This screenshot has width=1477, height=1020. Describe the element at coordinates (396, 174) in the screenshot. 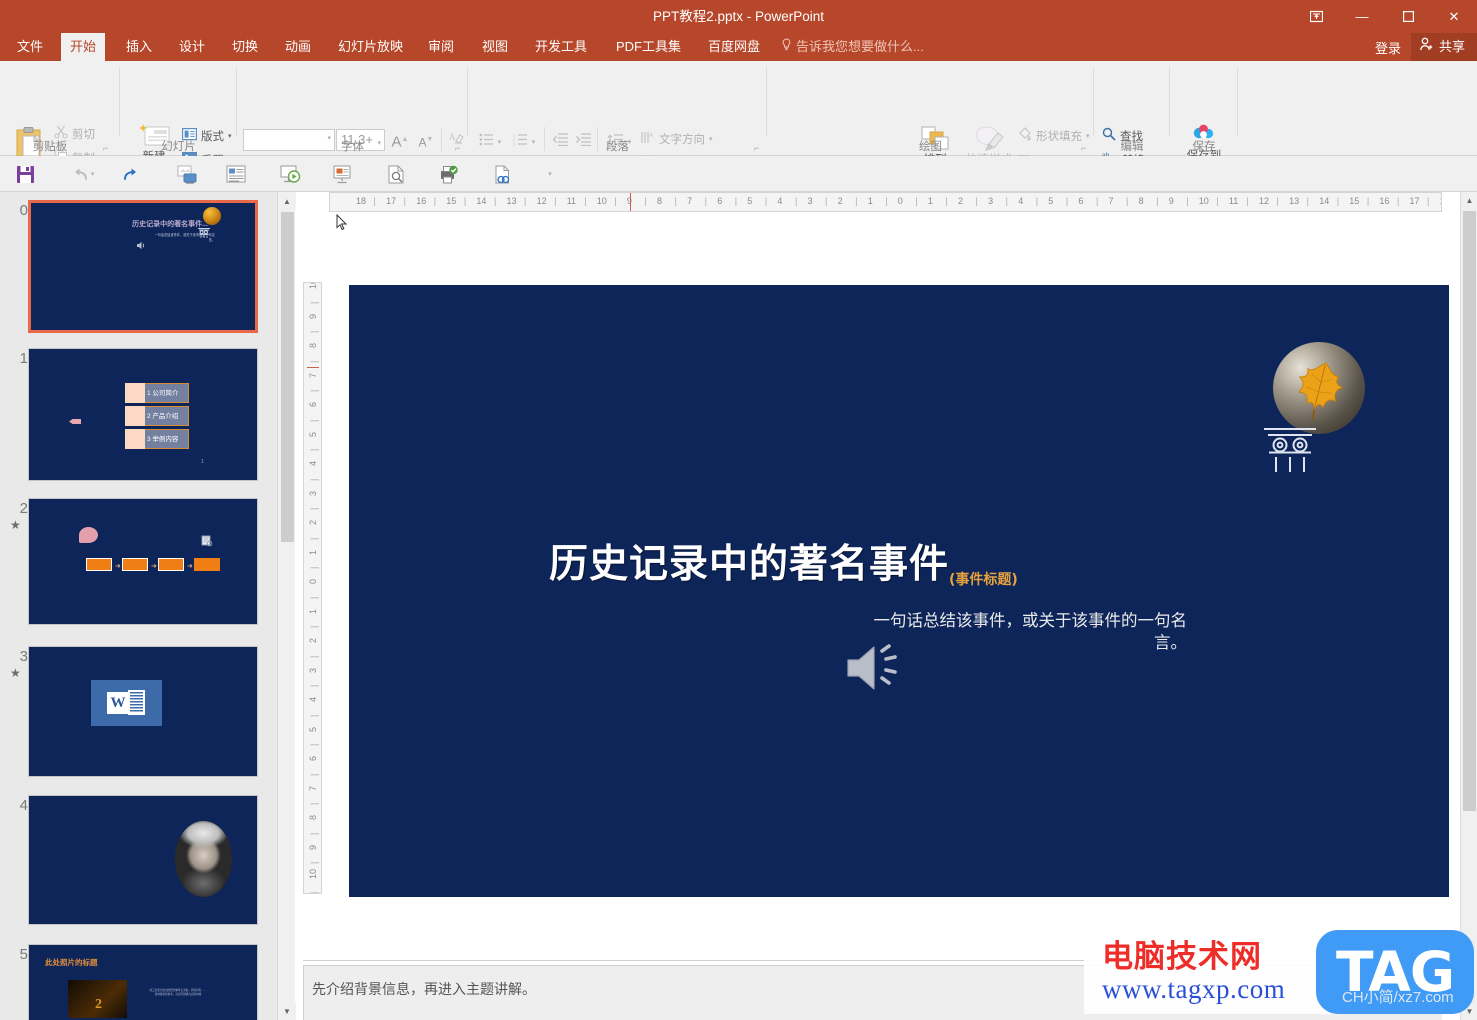

I see `print-preview-icon` at that location.